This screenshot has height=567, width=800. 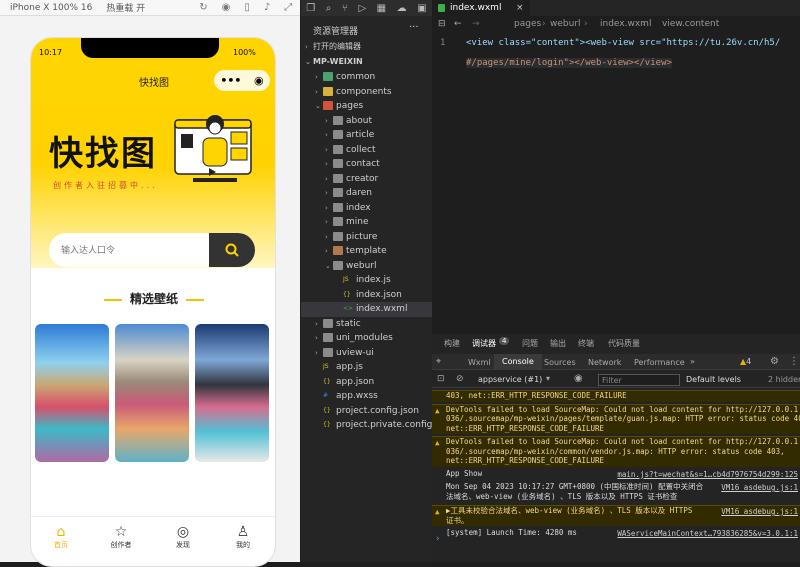 What do you see at coordinates (484, 343) in the screenshot?
I see `tab-debugger: 调试器` at bounding box center [484, 343].